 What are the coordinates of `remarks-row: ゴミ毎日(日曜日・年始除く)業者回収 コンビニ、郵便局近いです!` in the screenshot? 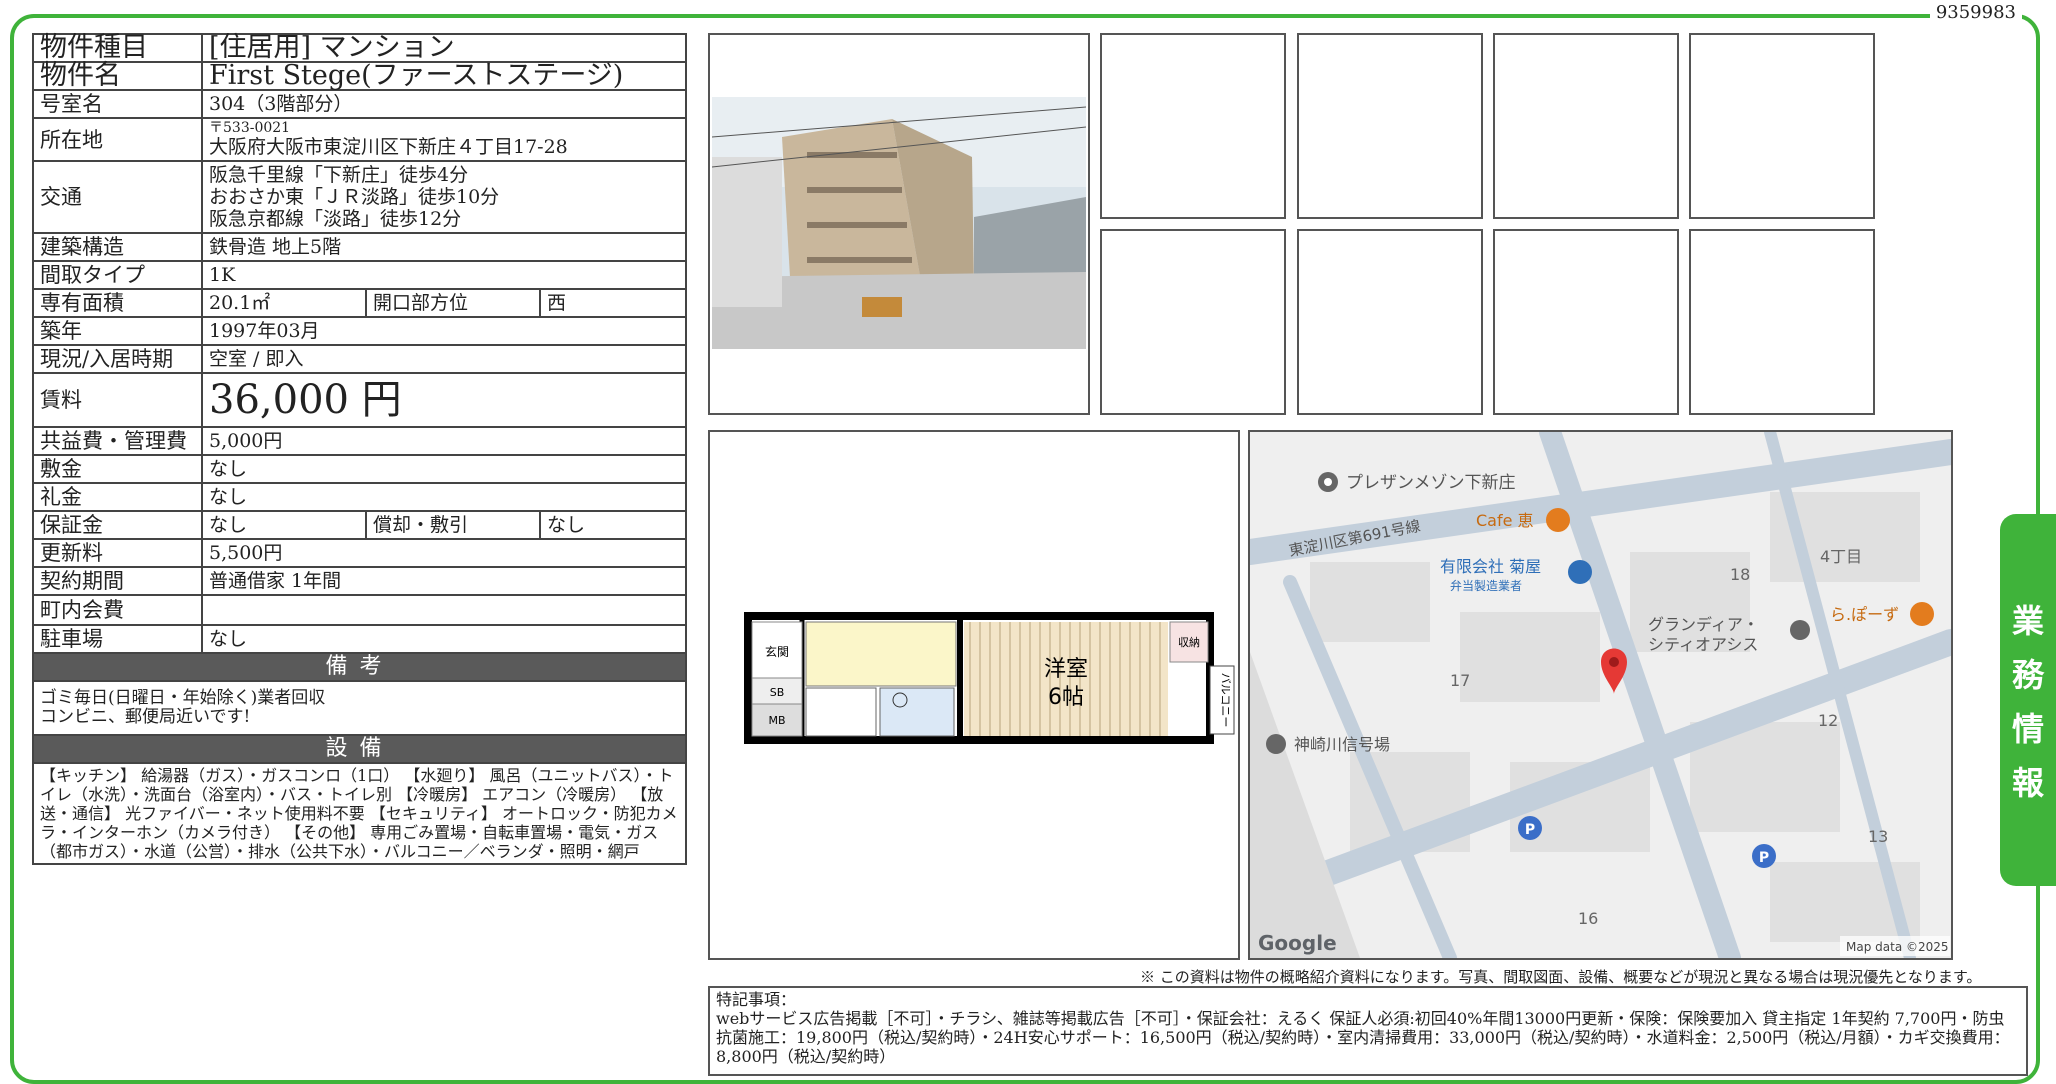 It's located at (359, 708).